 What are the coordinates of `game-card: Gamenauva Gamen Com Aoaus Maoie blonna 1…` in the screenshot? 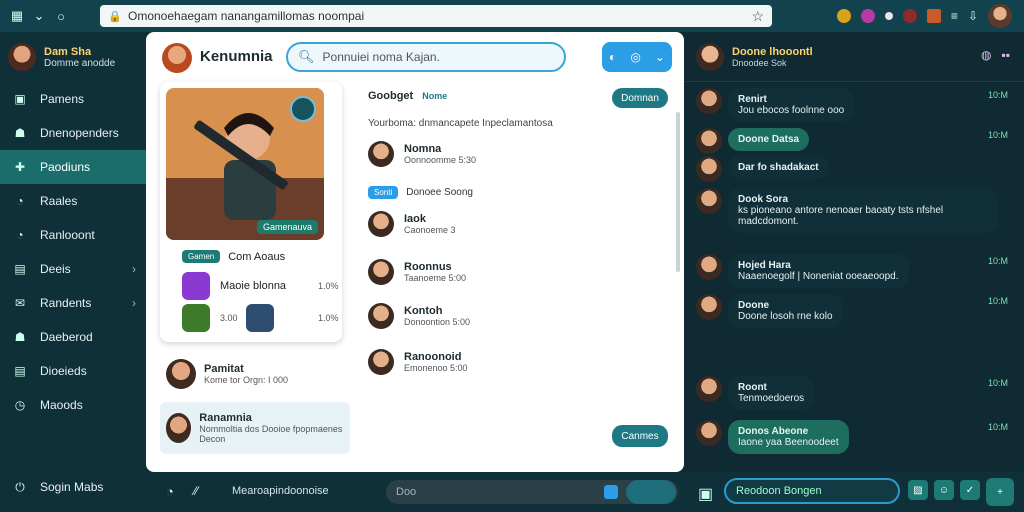 It's located at (251, 212).